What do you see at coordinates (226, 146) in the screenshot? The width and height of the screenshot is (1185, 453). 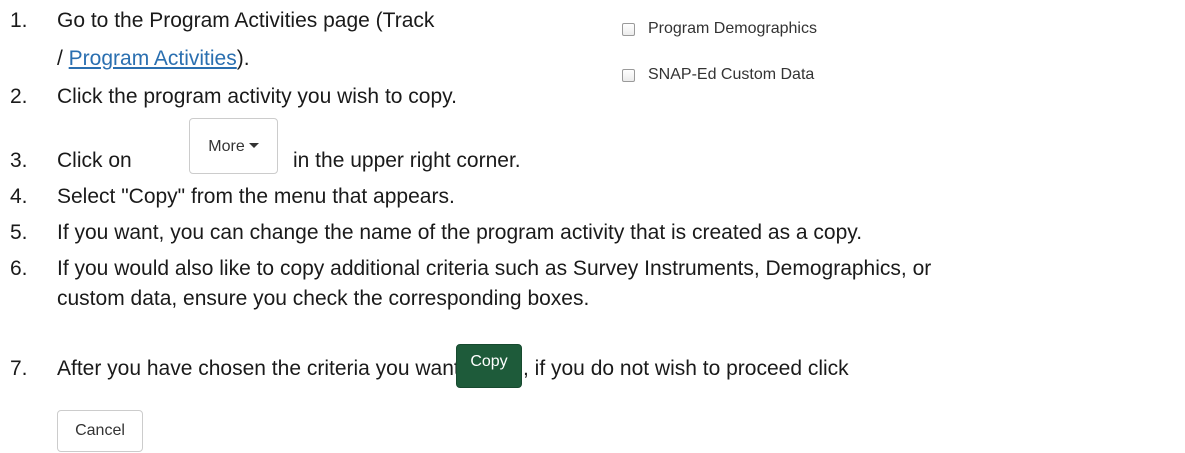 I see `more-button-label: More` at bounding box center [226, 146].